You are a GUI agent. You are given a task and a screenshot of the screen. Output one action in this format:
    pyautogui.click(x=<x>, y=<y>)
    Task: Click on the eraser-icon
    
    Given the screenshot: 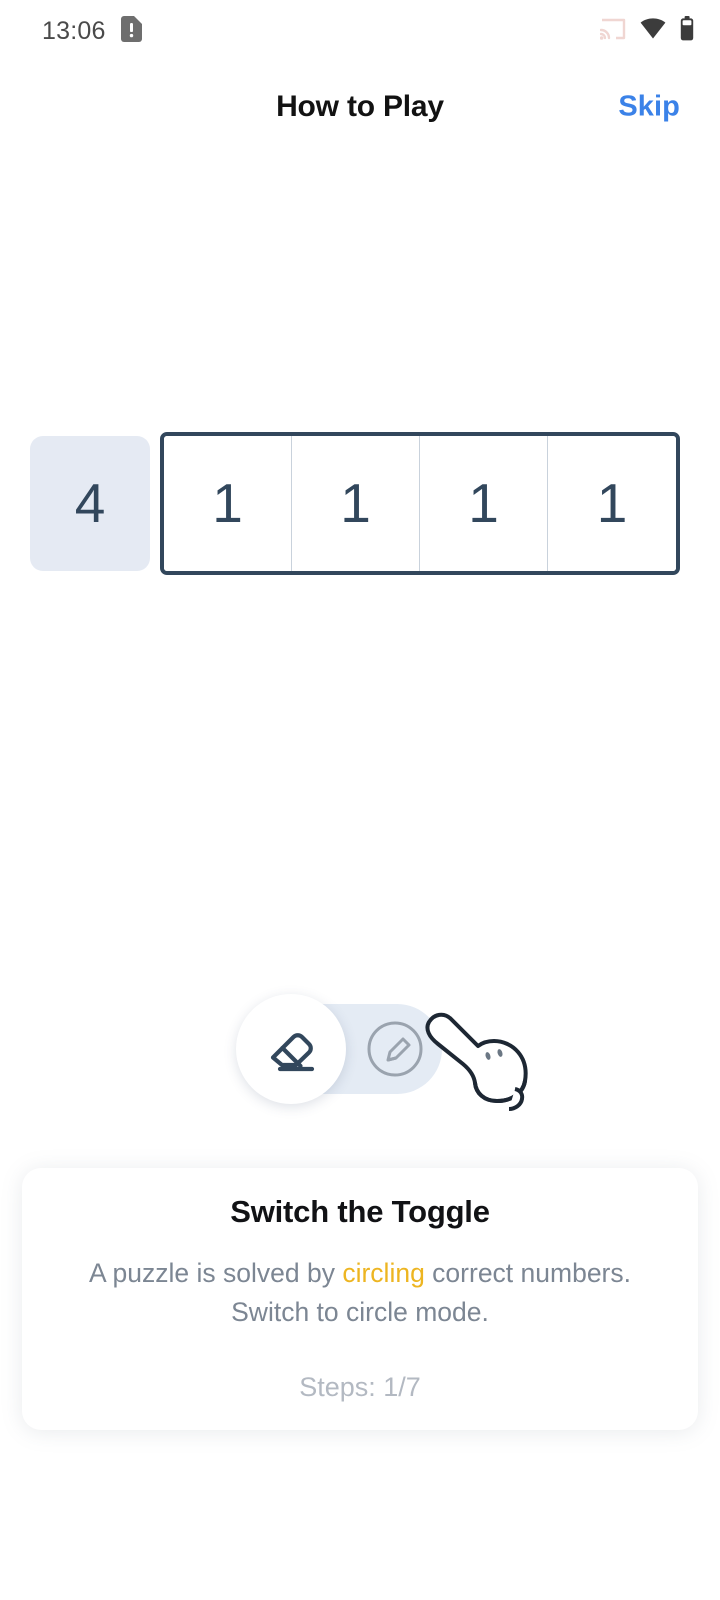 What is the action you would take?
    pyautogui.click(x=291, y=1049)
    